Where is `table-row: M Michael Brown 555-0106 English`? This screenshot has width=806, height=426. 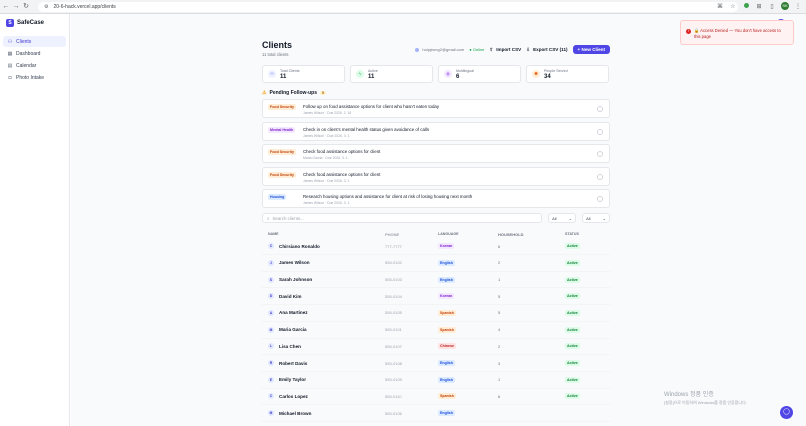 table-row: M Michael Brown 555-0106 English is located at coordinates (436, 413).